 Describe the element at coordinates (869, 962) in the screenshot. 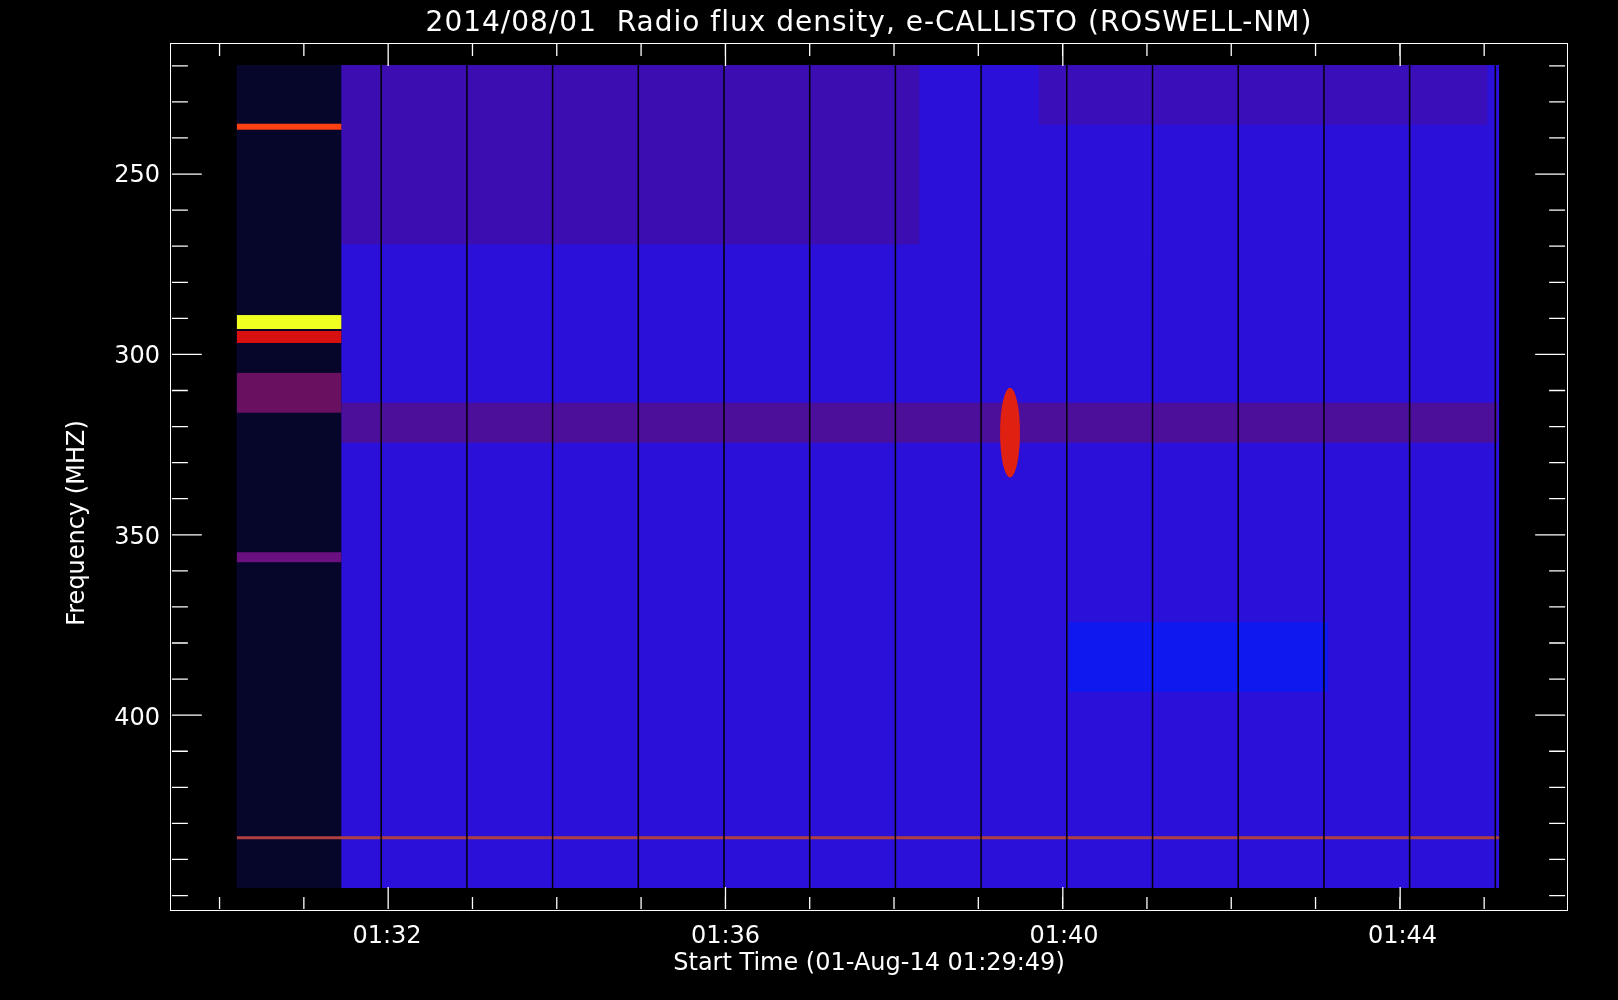

I see `x-axis-label: Start Time (01-Aug-14 01:29:49)` at that location.